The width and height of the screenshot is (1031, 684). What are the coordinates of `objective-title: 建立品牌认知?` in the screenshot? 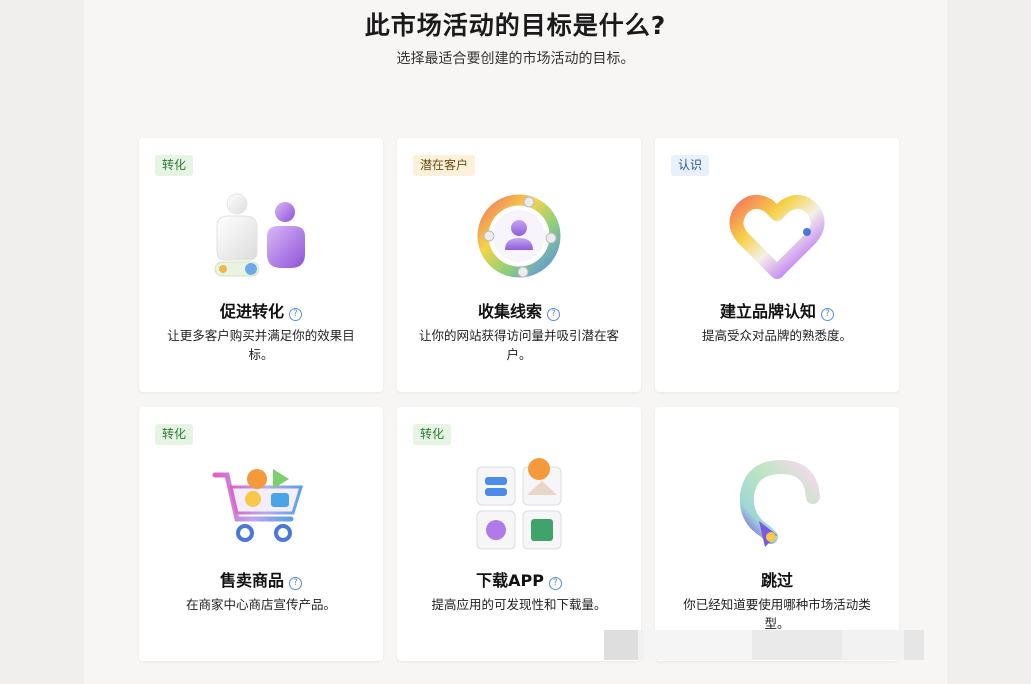 It's located at (777, 310).